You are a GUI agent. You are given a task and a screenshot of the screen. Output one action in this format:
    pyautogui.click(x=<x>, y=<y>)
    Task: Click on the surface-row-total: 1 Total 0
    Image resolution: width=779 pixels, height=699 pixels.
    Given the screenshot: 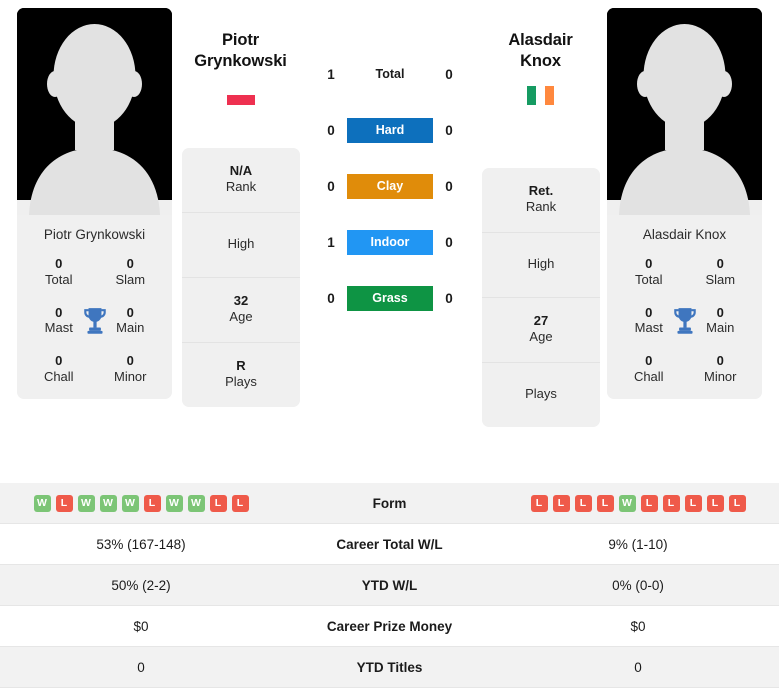 What is the action you would take?
    pyautogui.click(x=390, y=74)
    